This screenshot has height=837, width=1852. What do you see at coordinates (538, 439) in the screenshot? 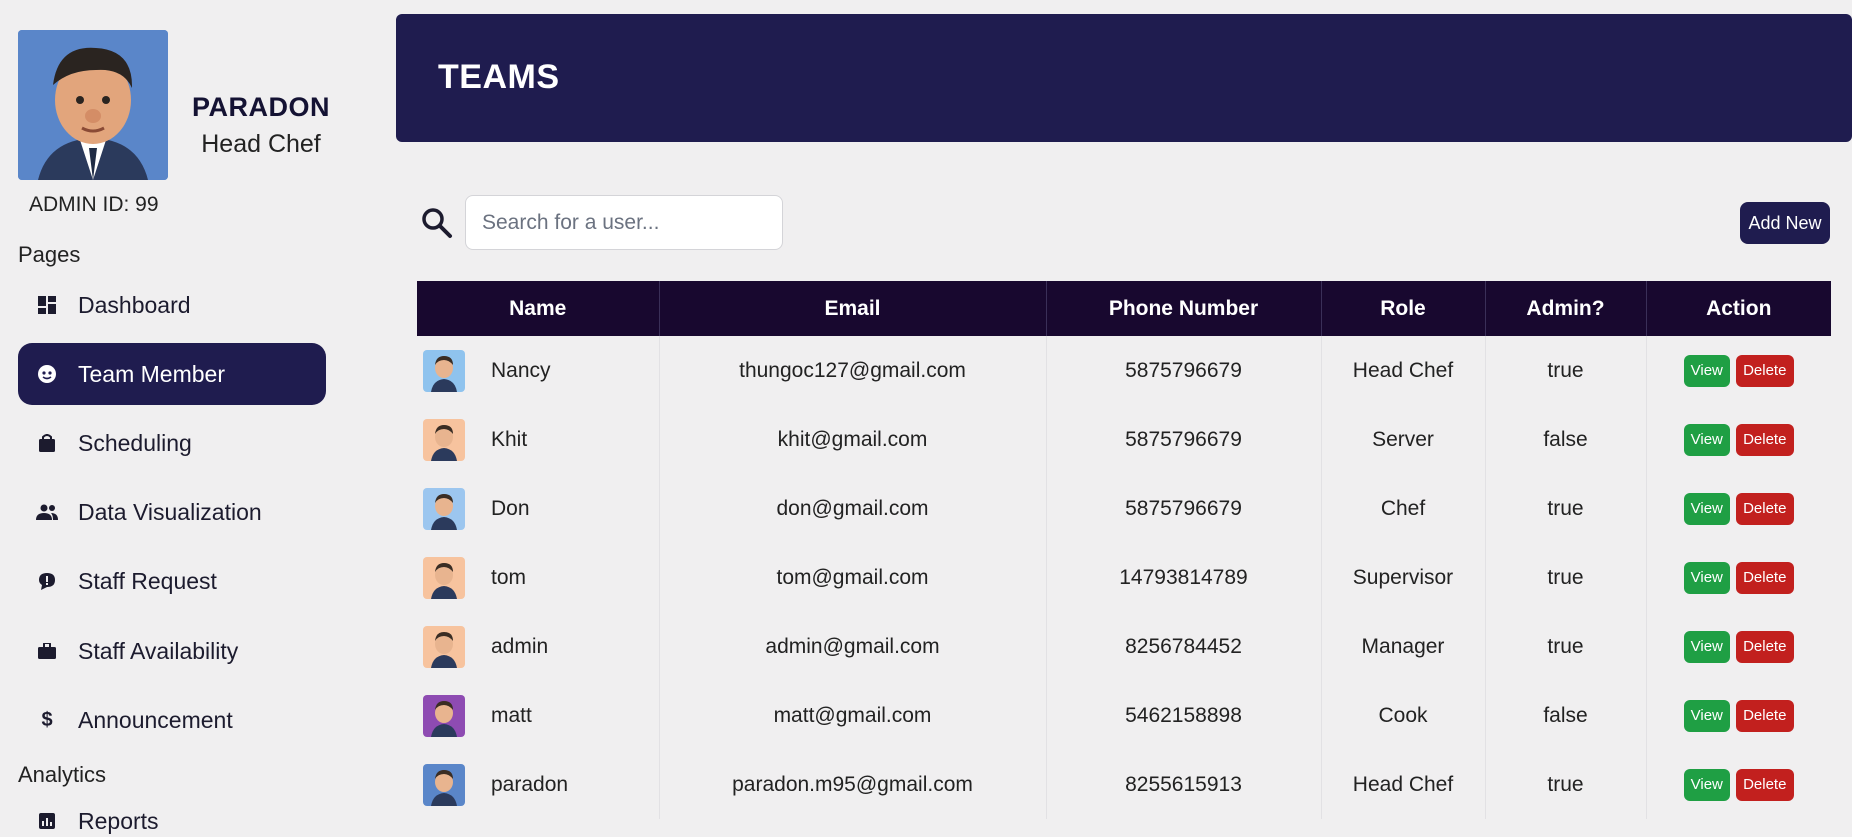
I see `cell-name: Khit` at bounding box center [538, 439].